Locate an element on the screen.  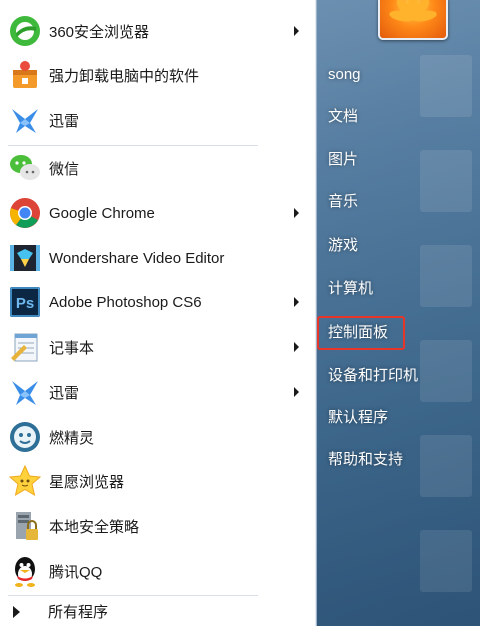
program-item-uninstall: 强力卸载电脑中的软件 is located at coordinates (158, 75).